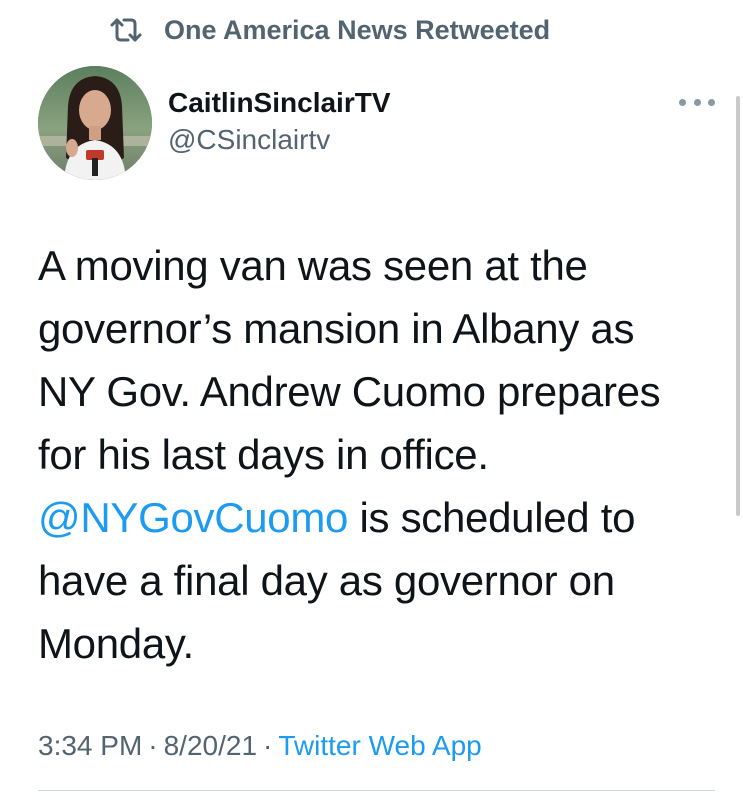 This screenshot has width=743, height=800. What do you see at coordinates (263, 454) in the screenshot?
I see `tweet-line: for his last days in office.` at bounding box center [263, 454].